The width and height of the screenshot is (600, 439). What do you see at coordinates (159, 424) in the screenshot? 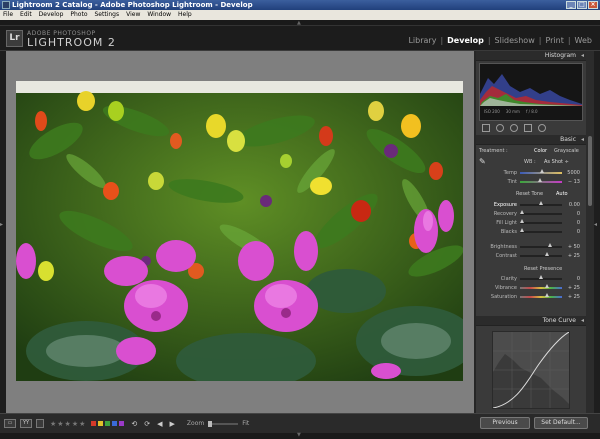
I see `previous-photo-icon: ◀` at bounding box center [159, 424].